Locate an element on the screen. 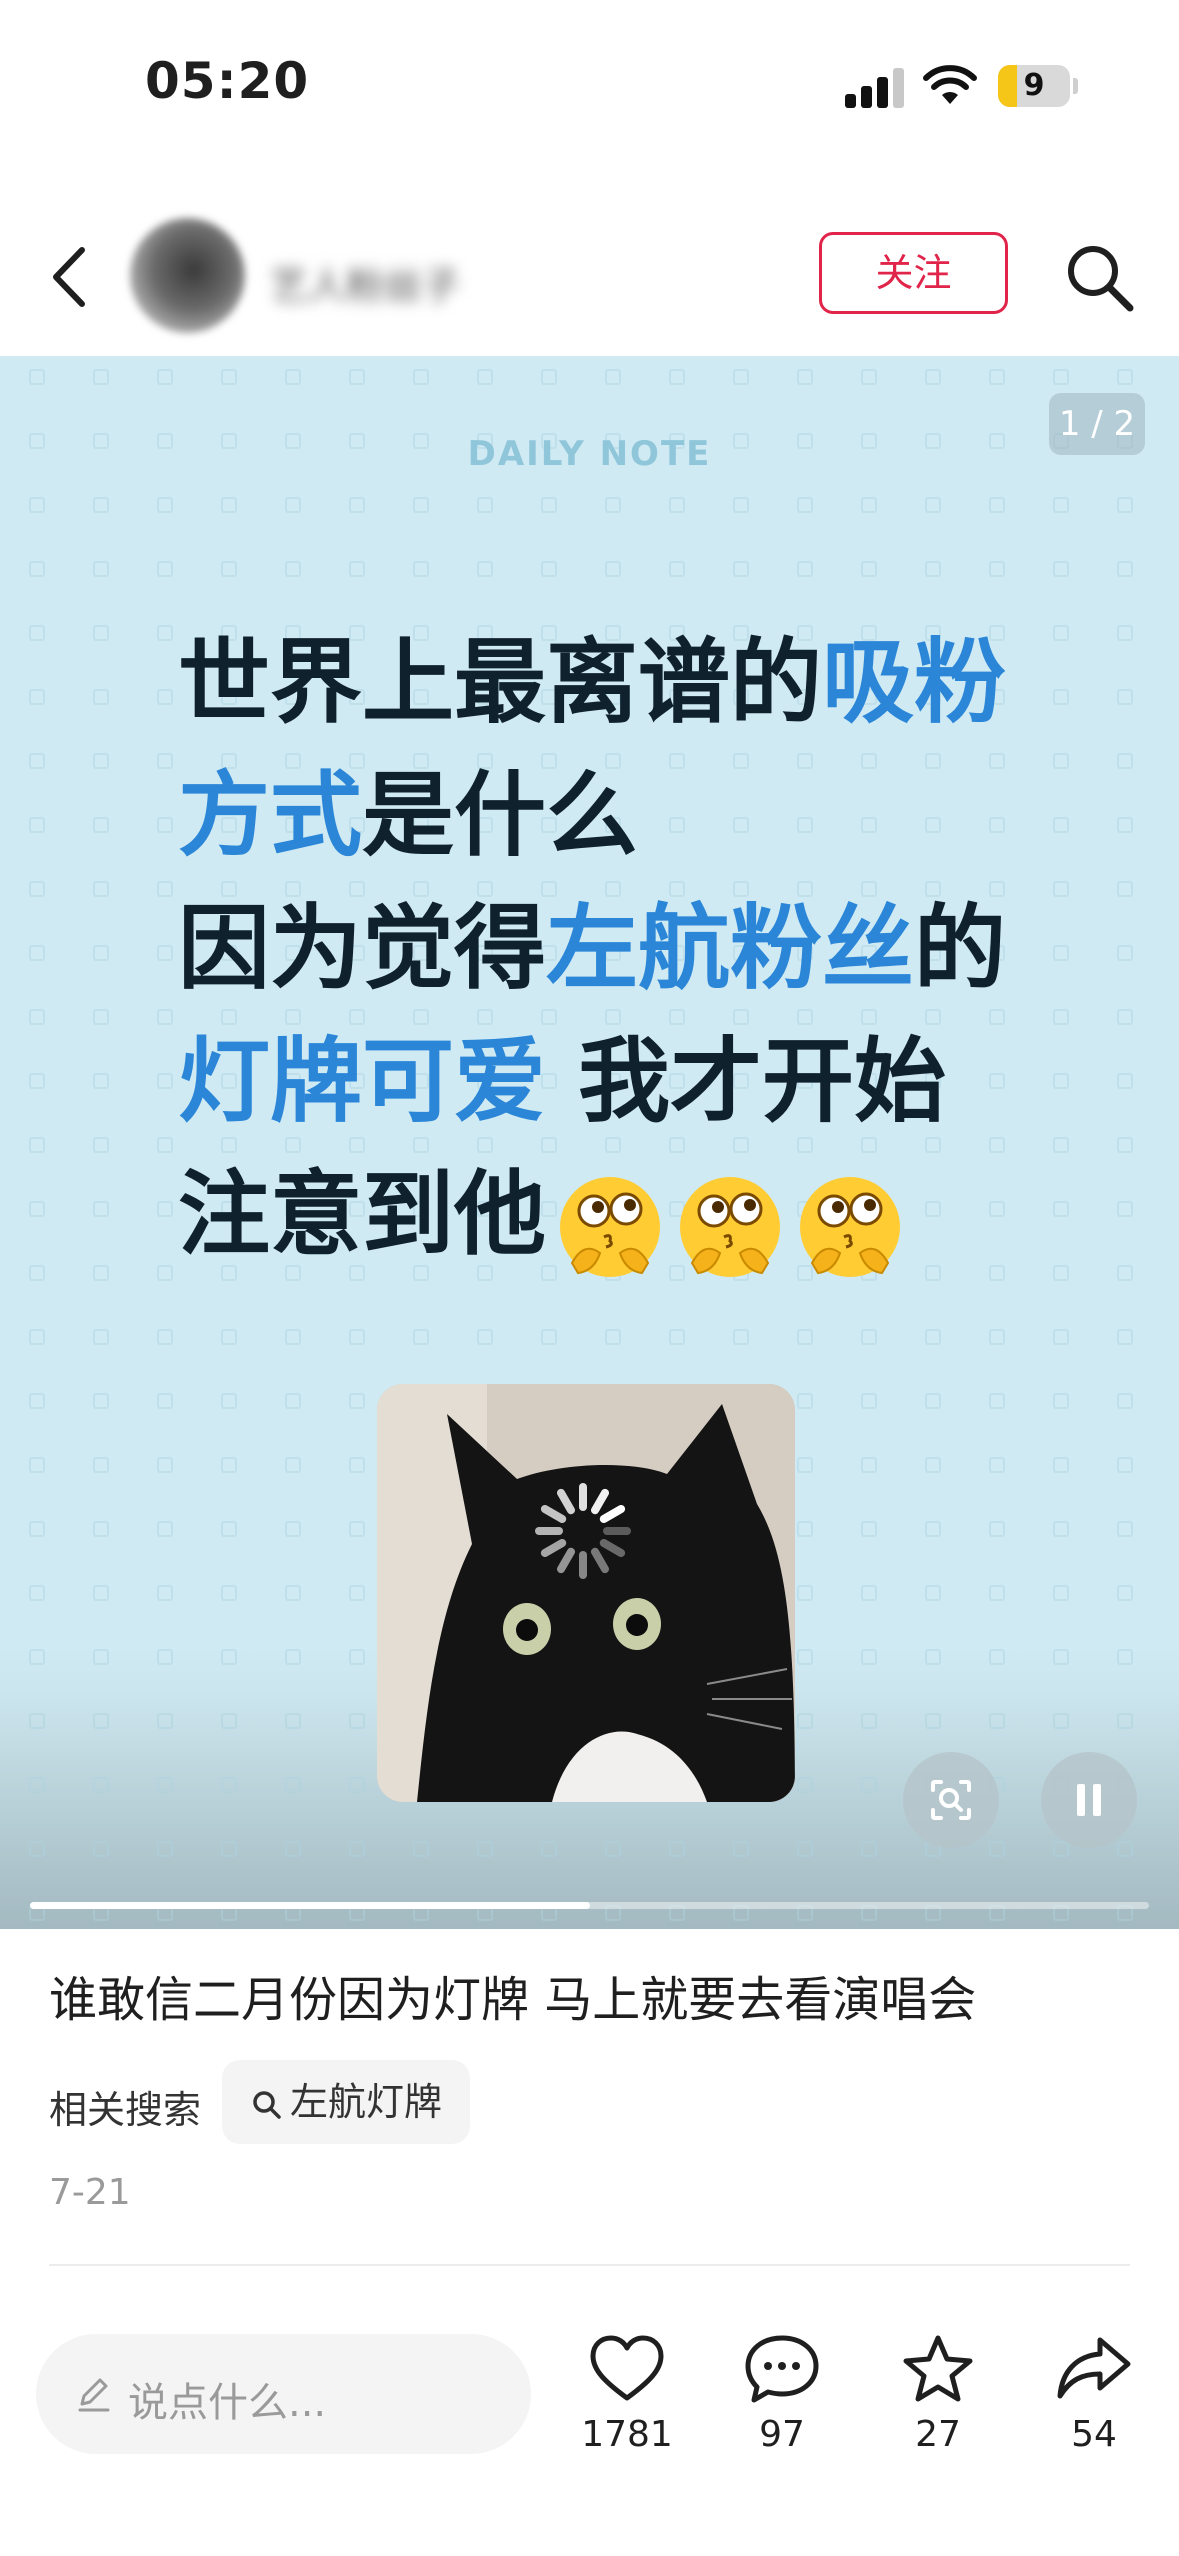 The image size is (1179, 2556). headline-highlight: 吸粉 is located at coordinates (914, 682).